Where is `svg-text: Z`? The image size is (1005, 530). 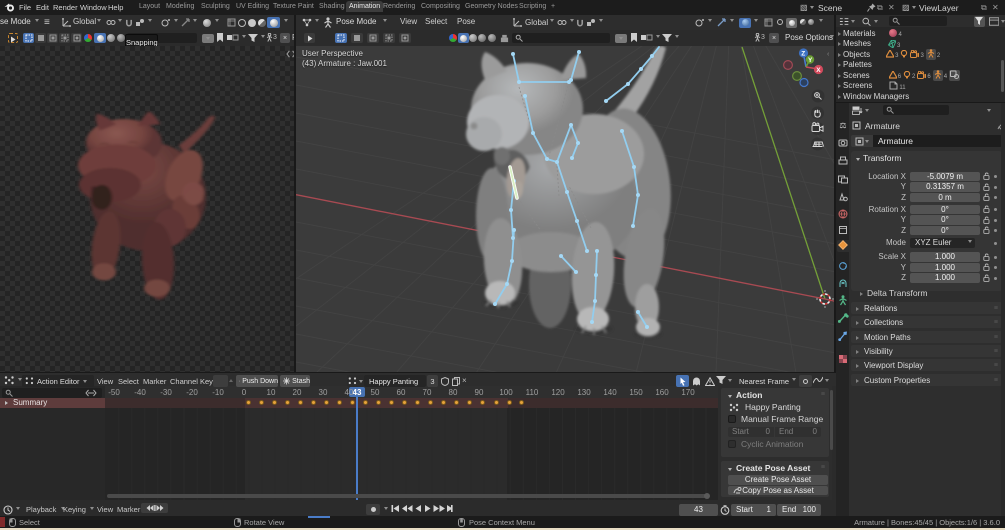 svg-text: Z is located at coordinates (803, 54).